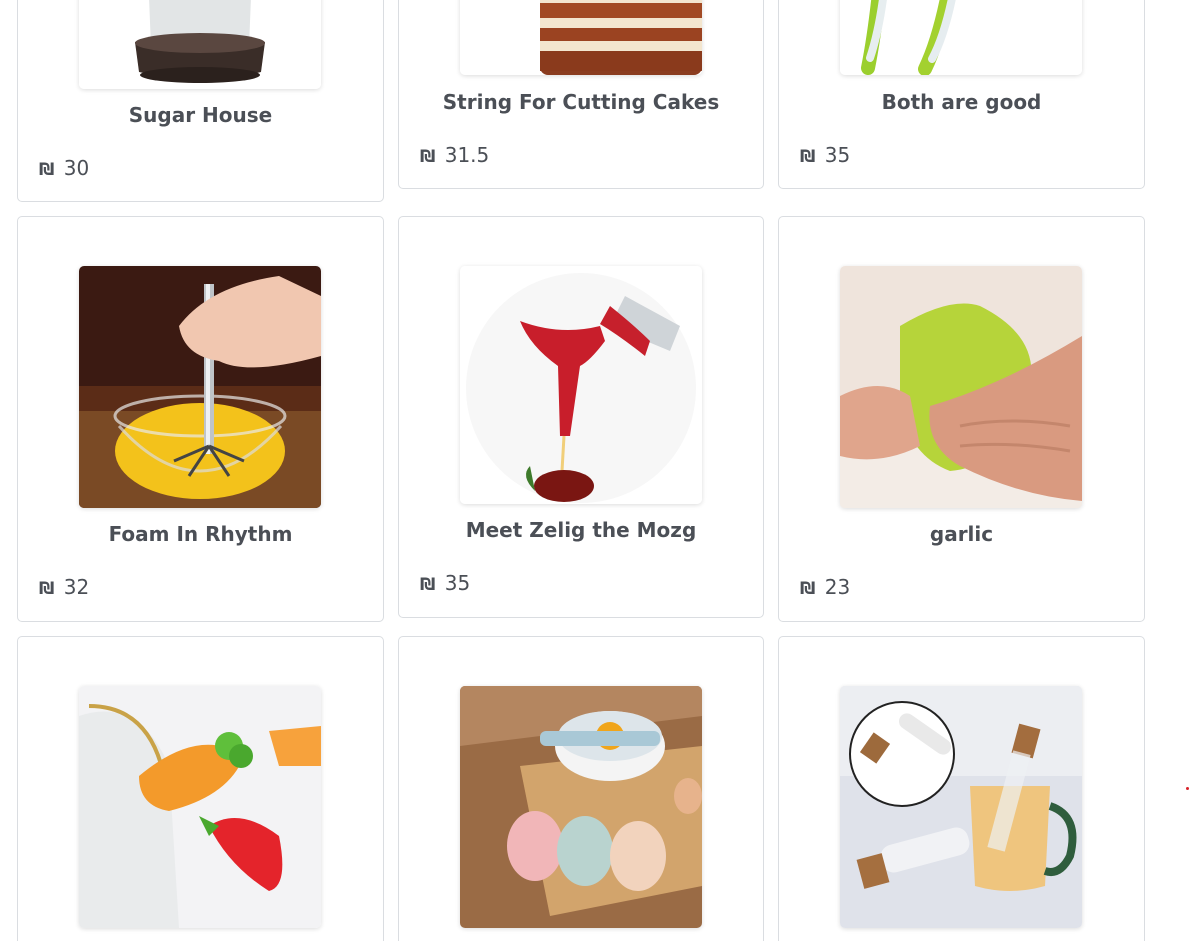 Image resolution: width=1191 pixels, height=941 pixels. I want to click on layer-cake-image, so click(581, 37).